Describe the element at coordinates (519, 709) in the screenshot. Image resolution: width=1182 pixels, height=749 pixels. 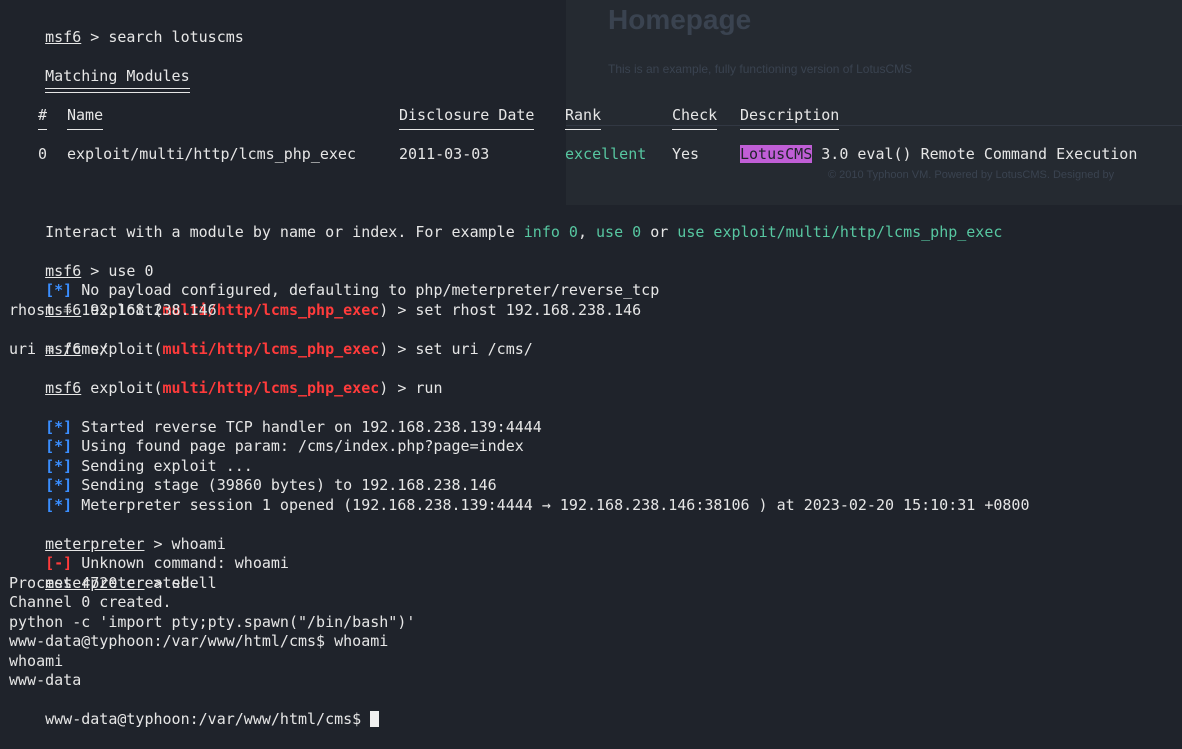
I see `line-final-prompt: www-data@typhoon:/var/www/html/cms$` at that location.